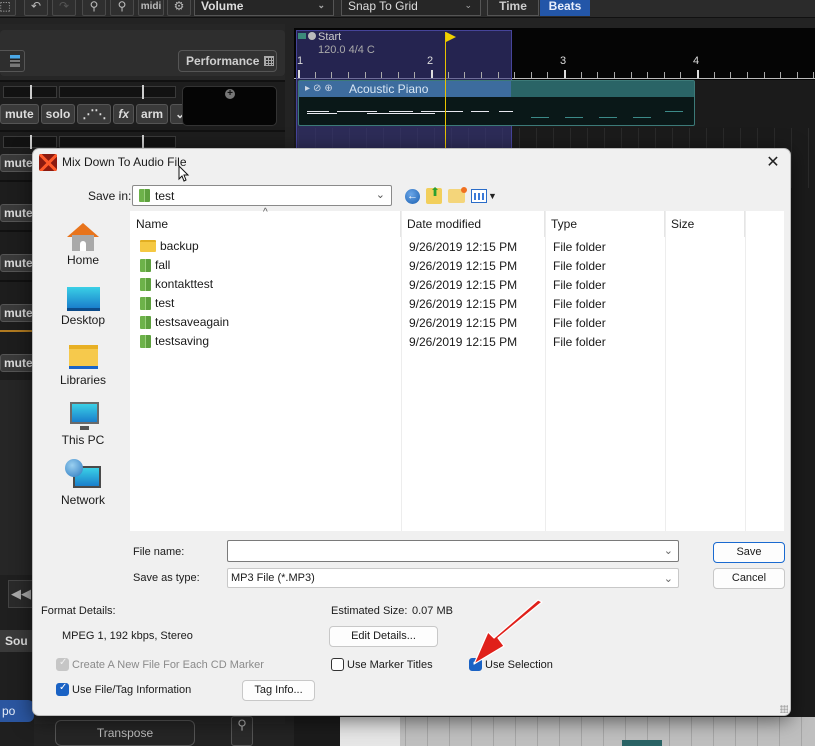 The width and height of the screenshot is (815, 746). Describe the element at coordinates (125, 733) in the screenshot. I see `transpose-button: Transpose` at that location.